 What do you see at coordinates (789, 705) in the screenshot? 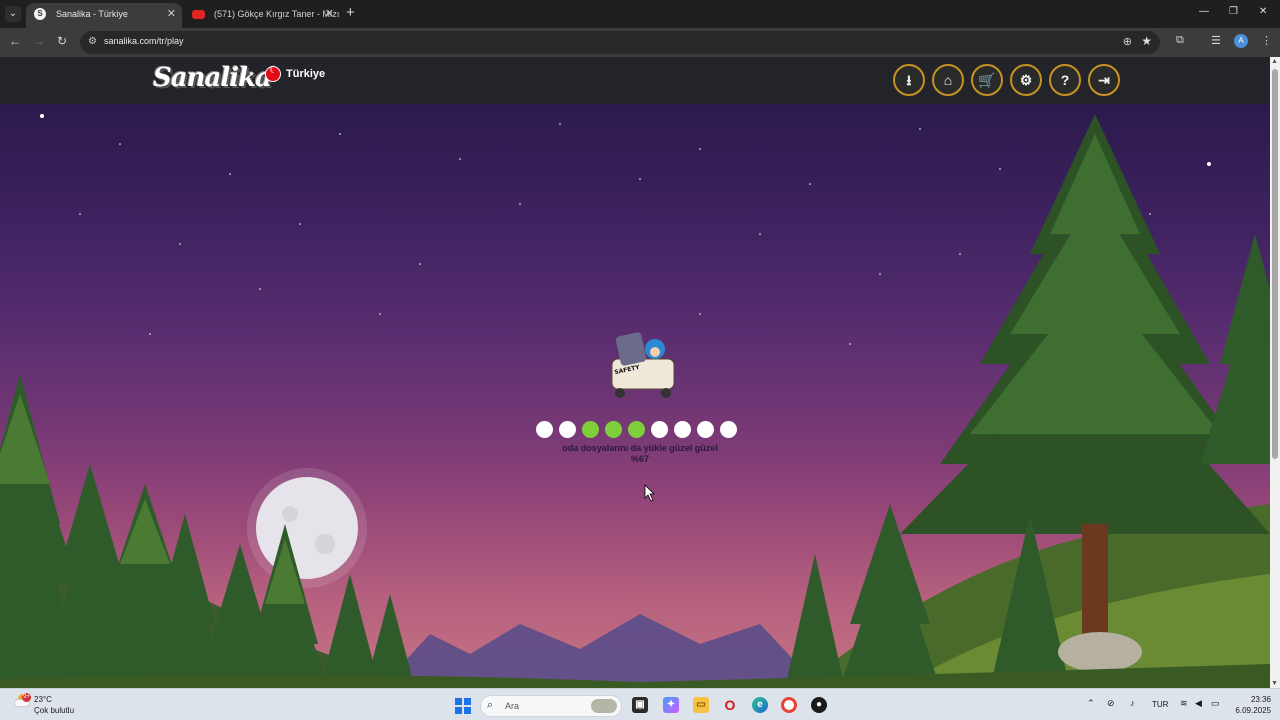
I see `chrome-icon` at bounding box center [789, 705].